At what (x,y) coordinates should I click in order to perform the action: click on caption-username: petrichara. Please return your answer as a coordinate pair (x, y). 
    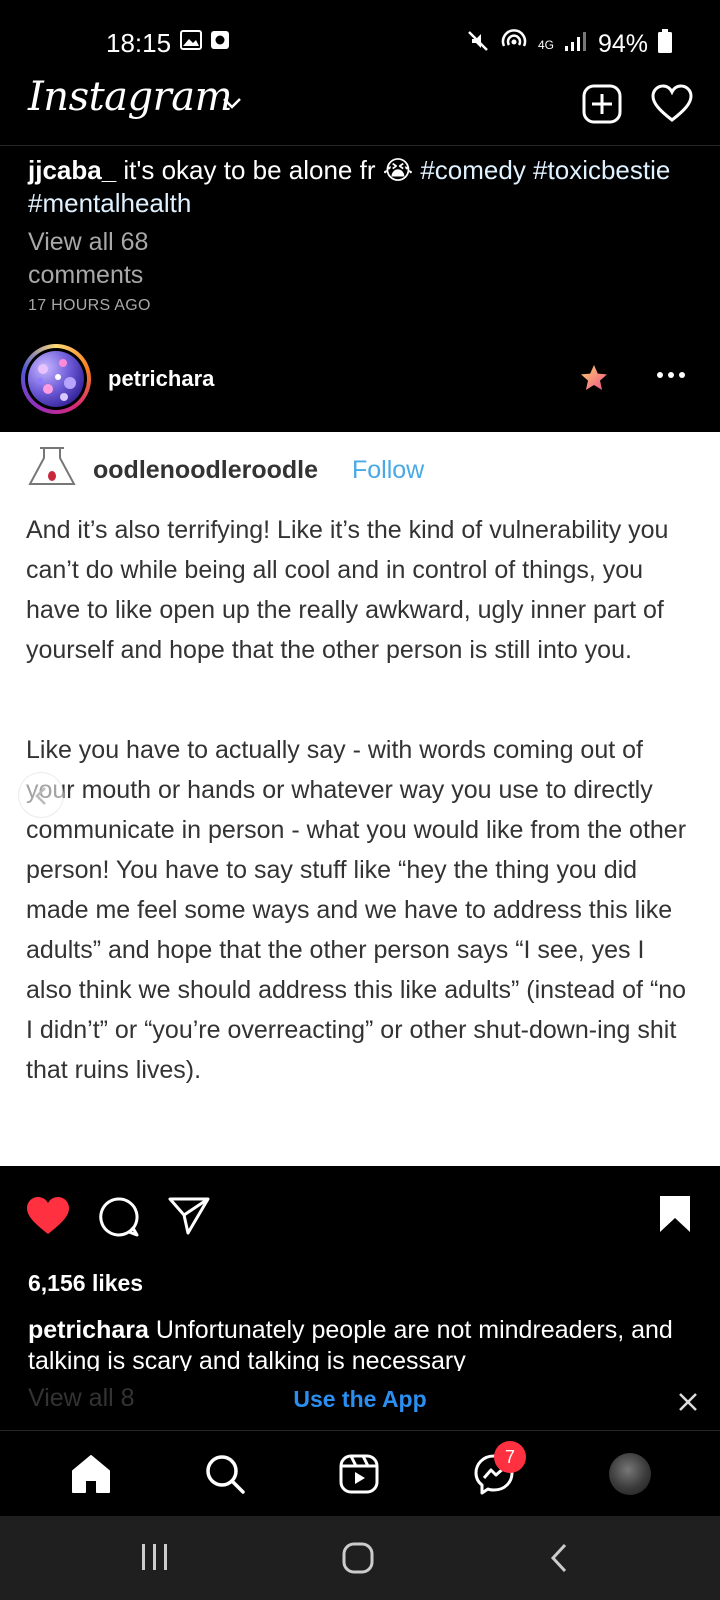
    Looking at the image, I should click on (88, 1330).